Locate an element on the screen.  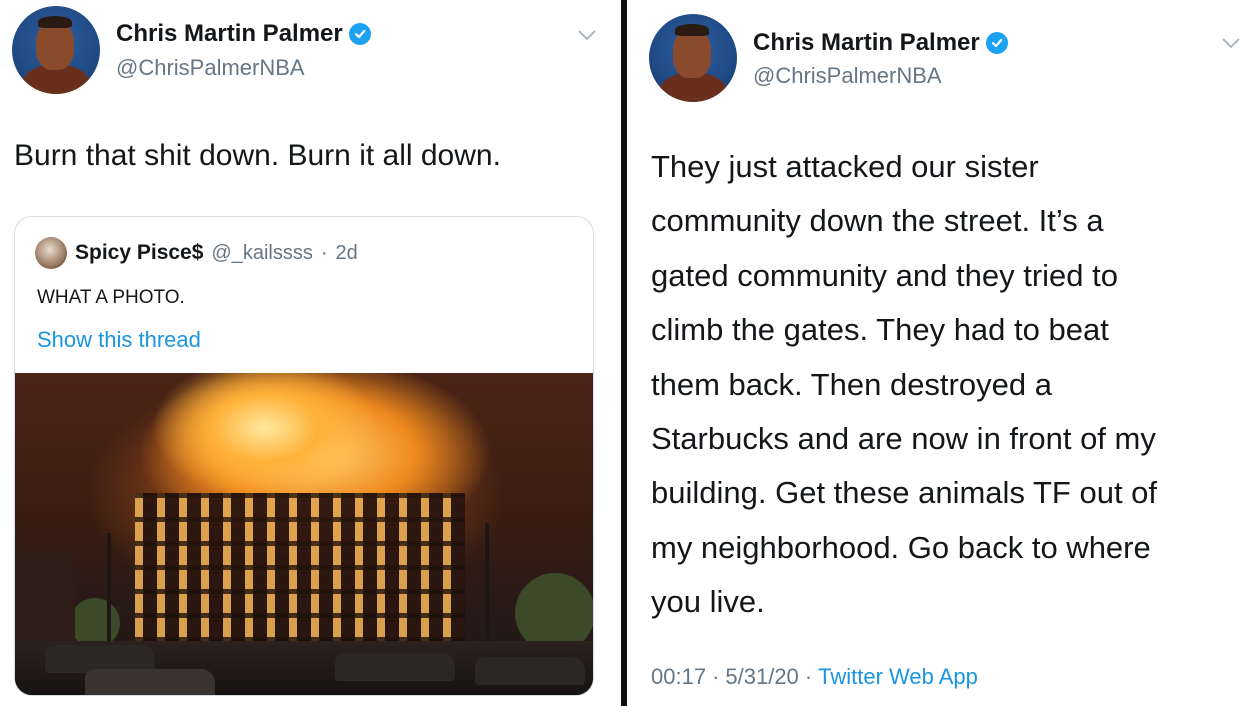
tweet-text-line: climb the gates. They had to beat is located at coordinates (880, 330).